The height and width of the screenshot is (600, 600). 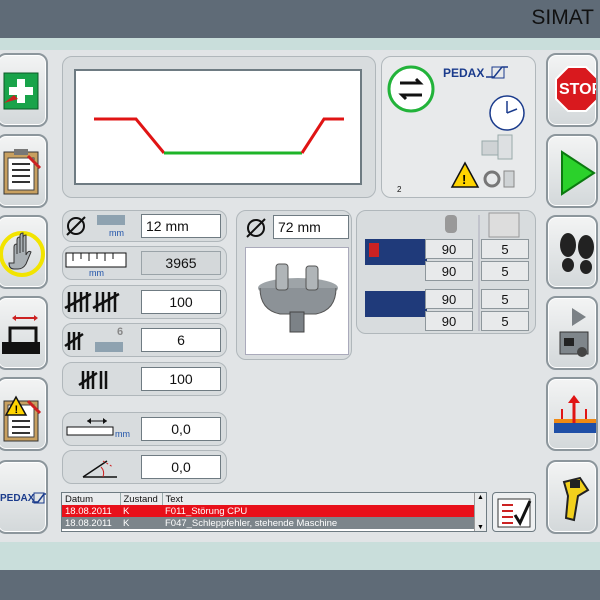 What do you see at coordinates (21, 91) in the screenshot?
I see `first-aid-icon` at bounding box center [21, 91].